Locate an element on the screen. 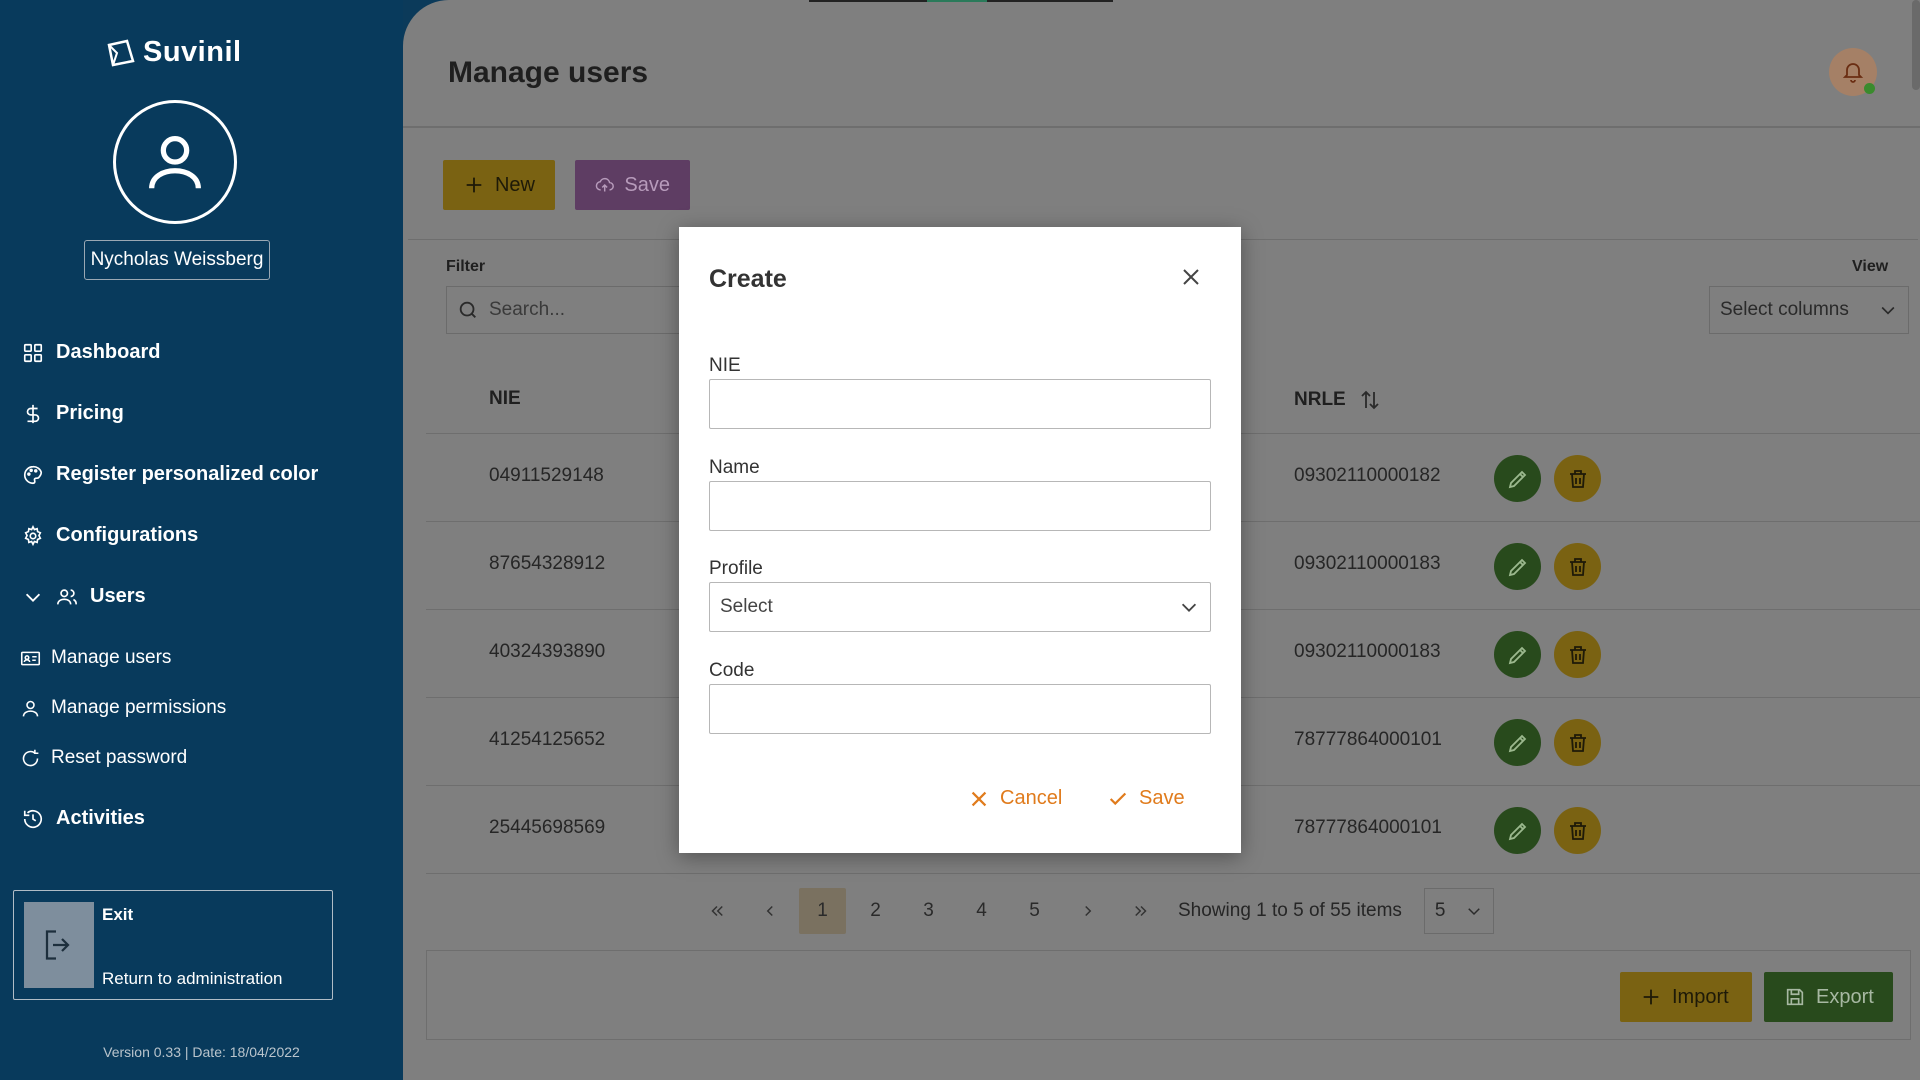  select-columns-label: Select columns is located at coordinates (1784, 309).